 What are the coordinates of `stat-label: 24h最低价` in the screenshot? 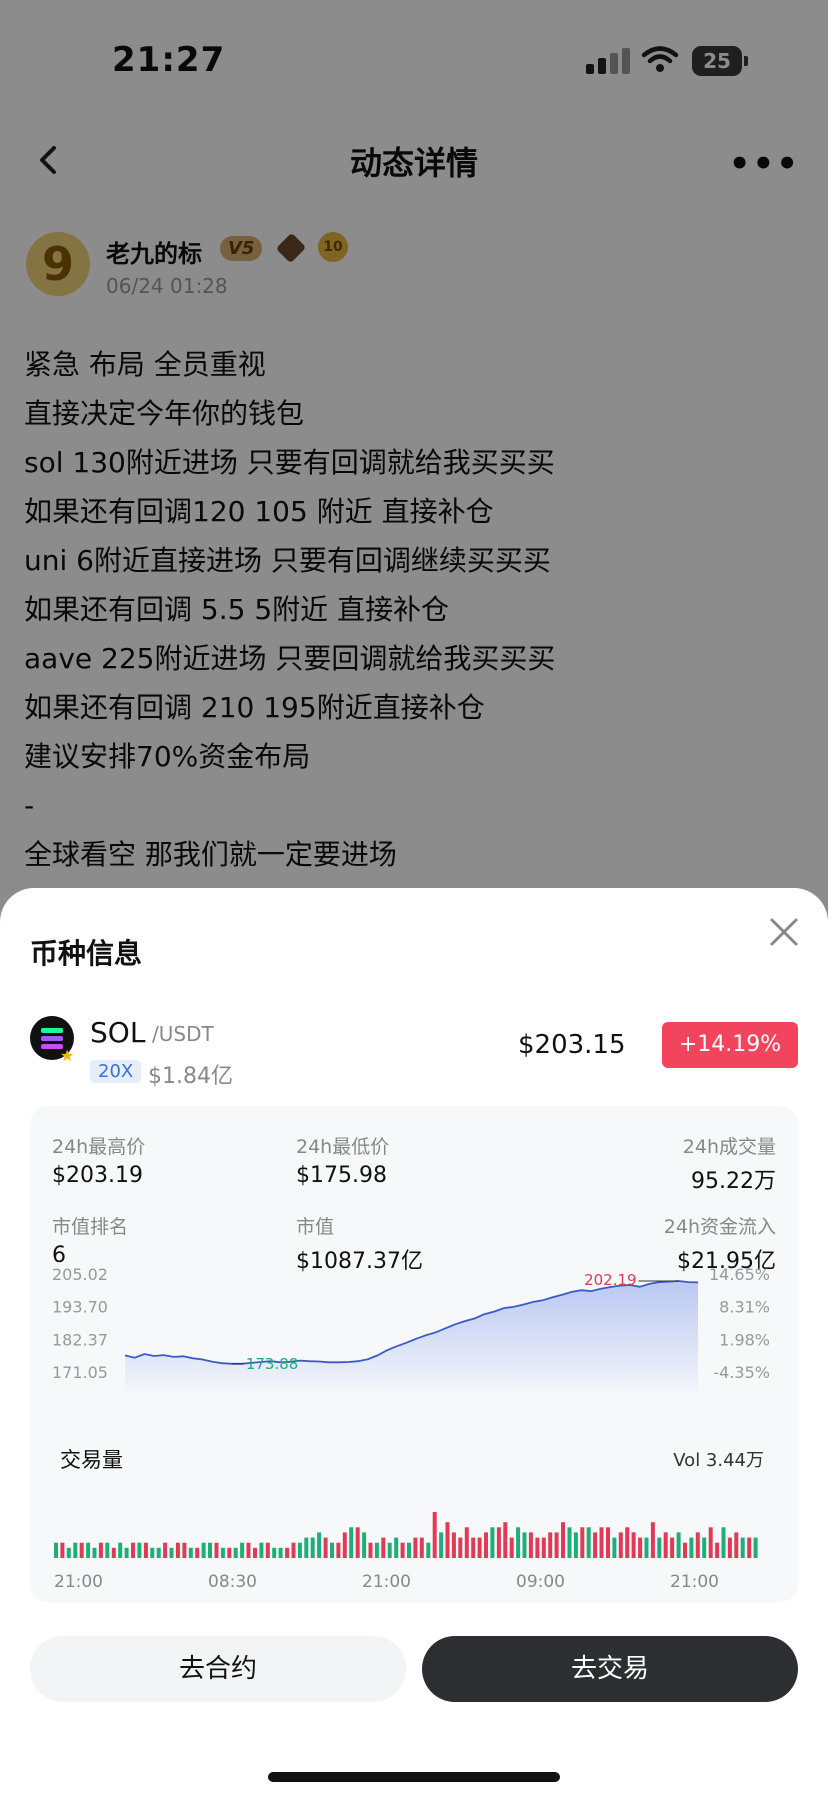 It's located at (343, 1147).